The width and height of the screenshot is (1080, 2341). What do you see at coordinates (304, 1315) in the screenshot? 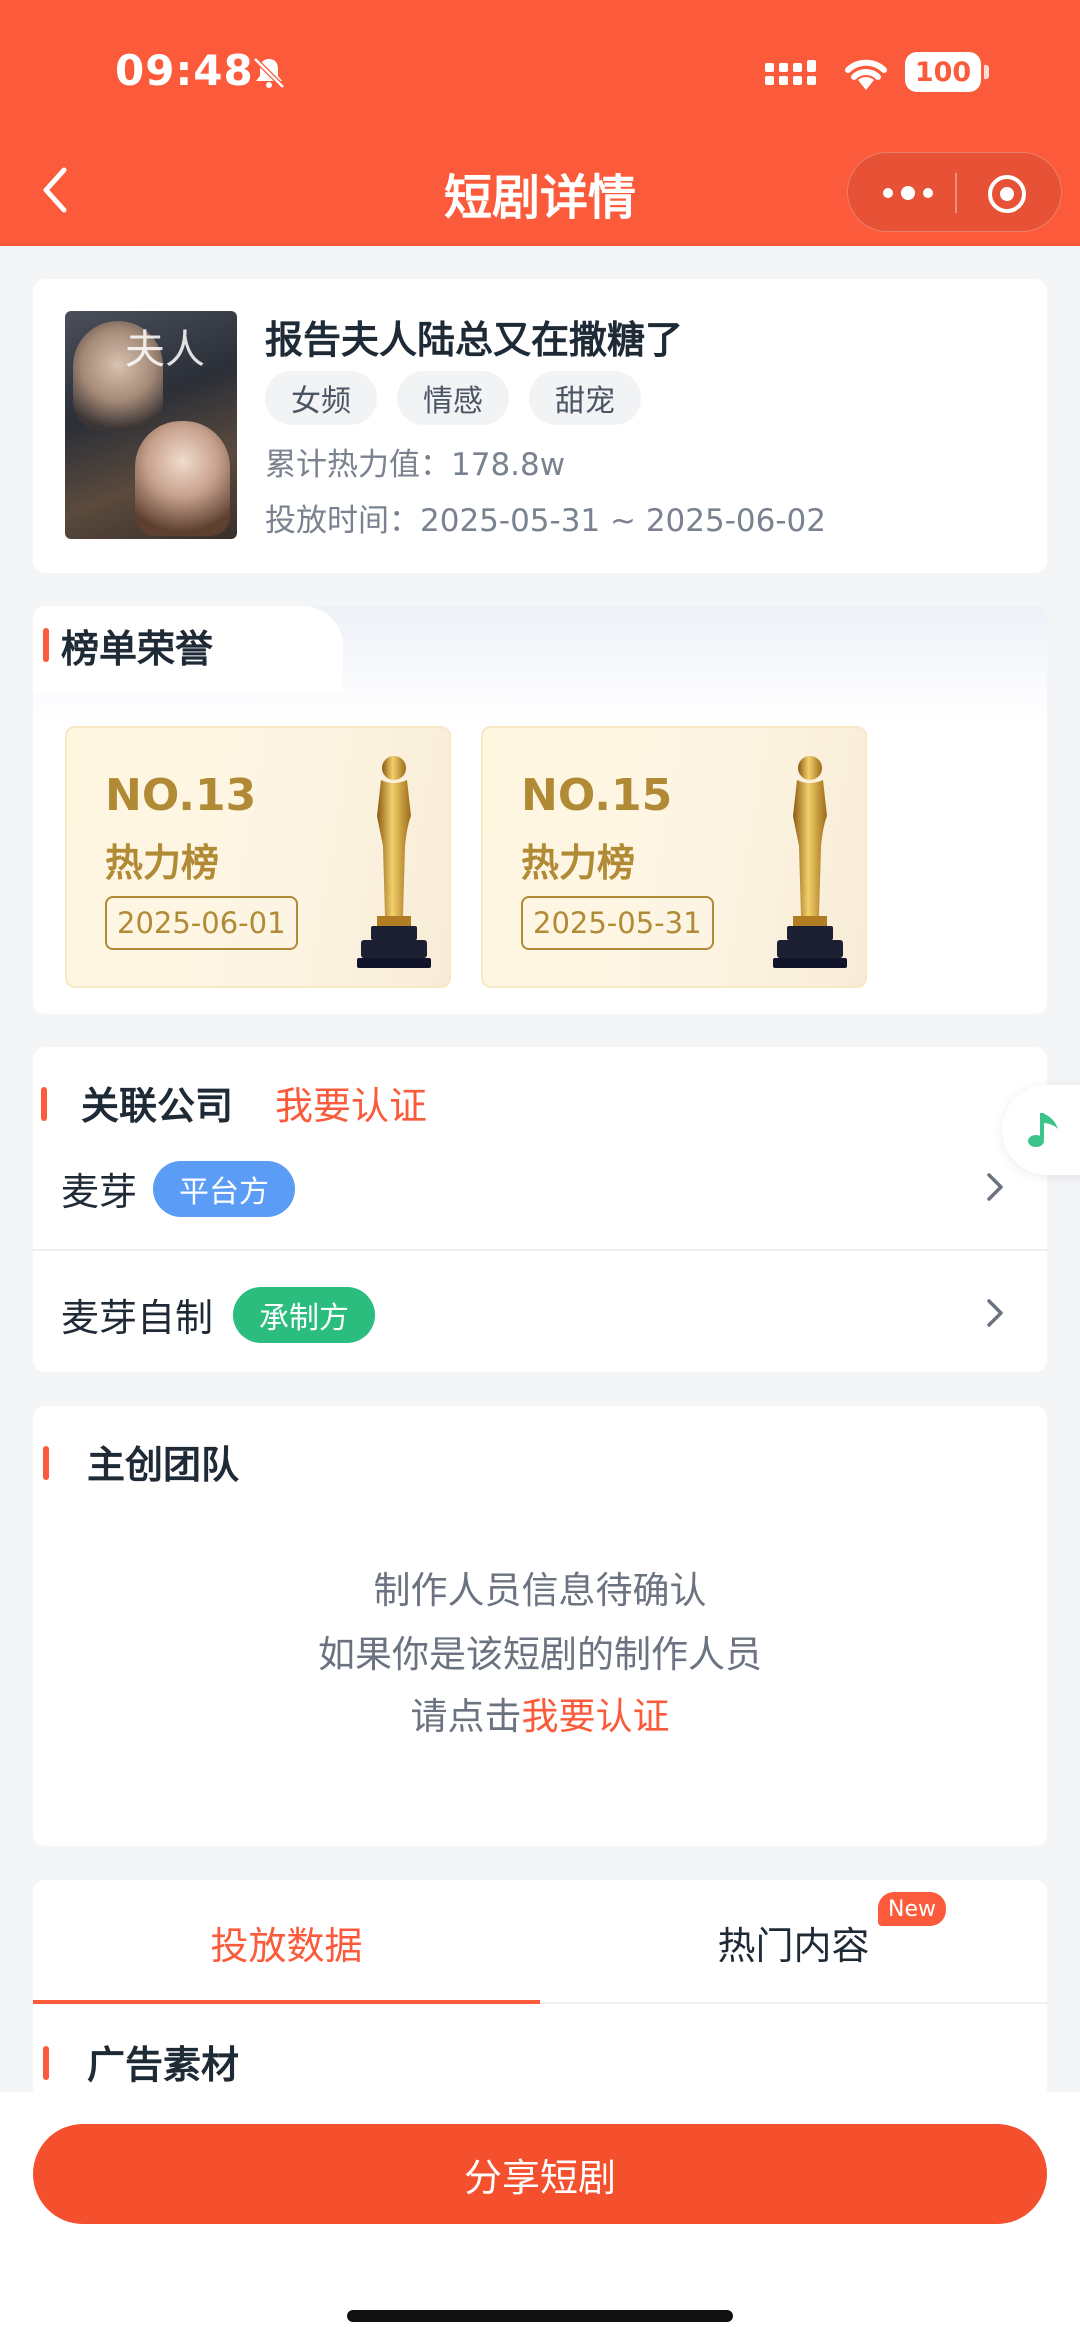
I see `role-badge-producer: 承制方` at bounding box center [304, 1315].